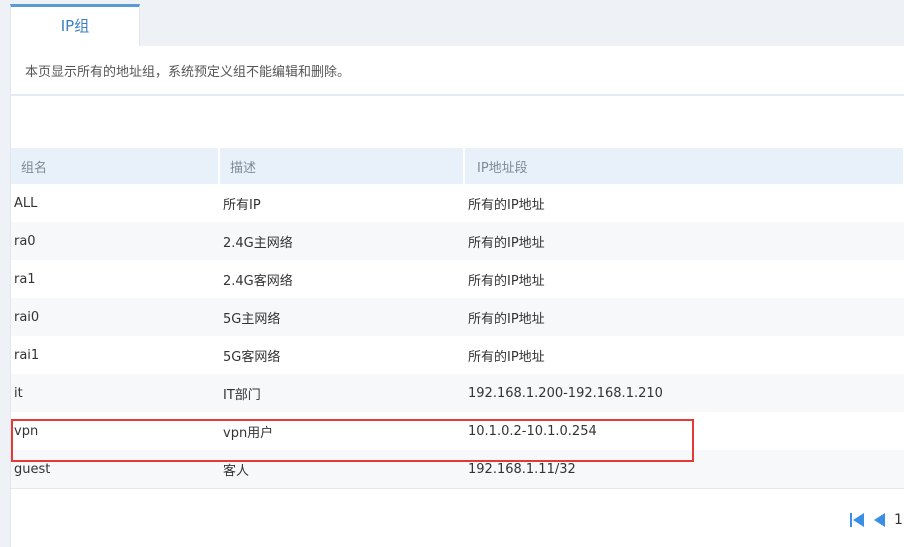  I want to click on table-row: ALL 所有IP 所有的IP地址, so click(457, 203).